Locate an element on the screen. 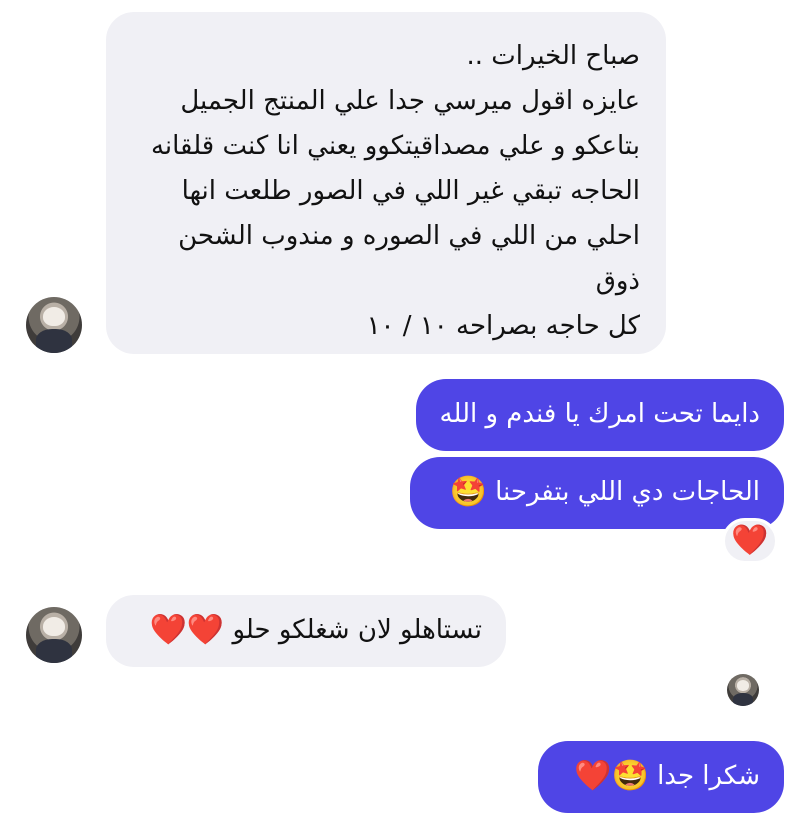  message-content: الحاجات دي اللي بتفرحنا 🤩 is located at coordinates (595, 492).